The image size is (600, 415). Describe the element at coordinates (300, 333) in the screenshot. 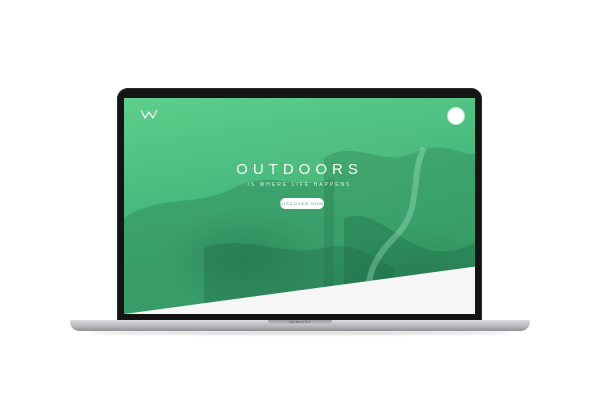

I see `laptop-shadow` at that location.